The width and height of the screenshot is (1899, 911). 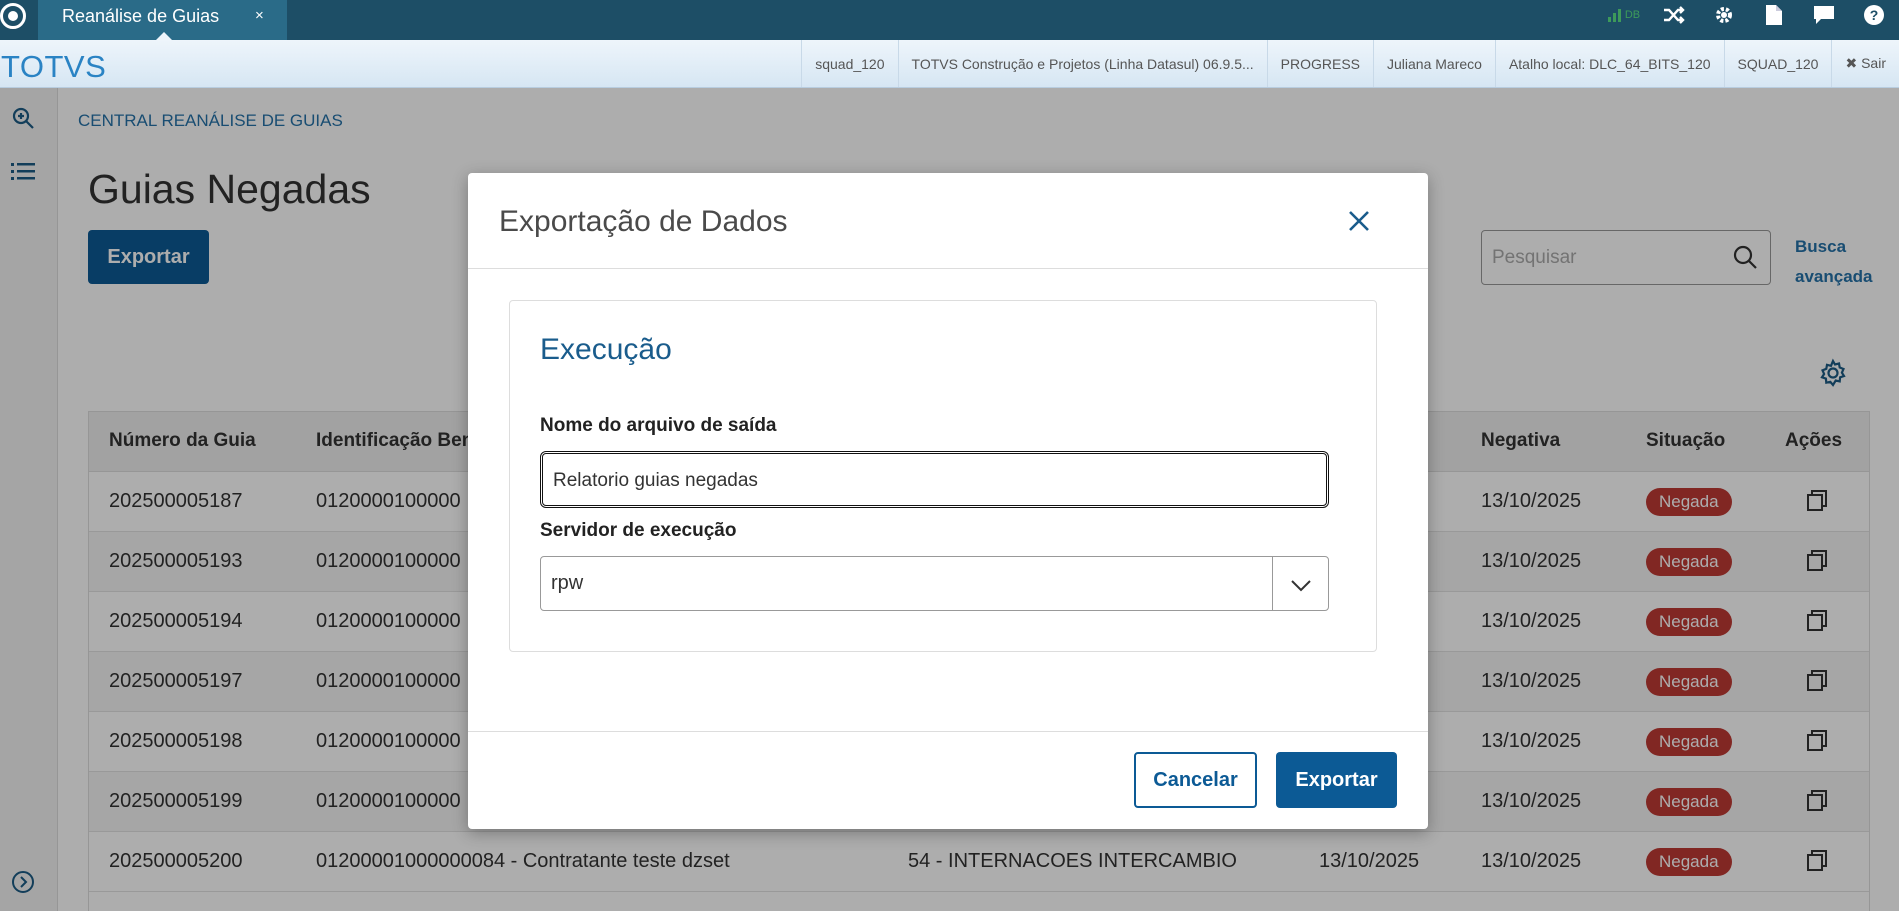 What do you see at coordinates (658, 425) in the screenshot?
I see `file-name-label: Nome do arquivo de saída` at bounding box center [658, 425].